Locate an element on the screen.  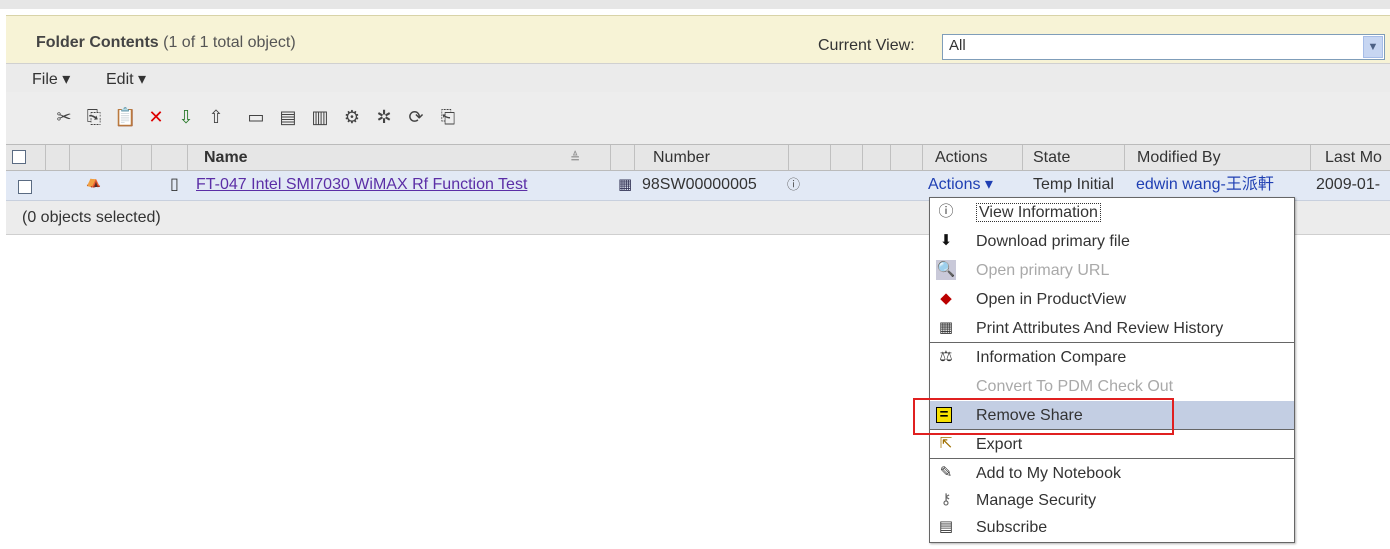
checkout-icon: ⇩ is located at coordinates (186, 117).